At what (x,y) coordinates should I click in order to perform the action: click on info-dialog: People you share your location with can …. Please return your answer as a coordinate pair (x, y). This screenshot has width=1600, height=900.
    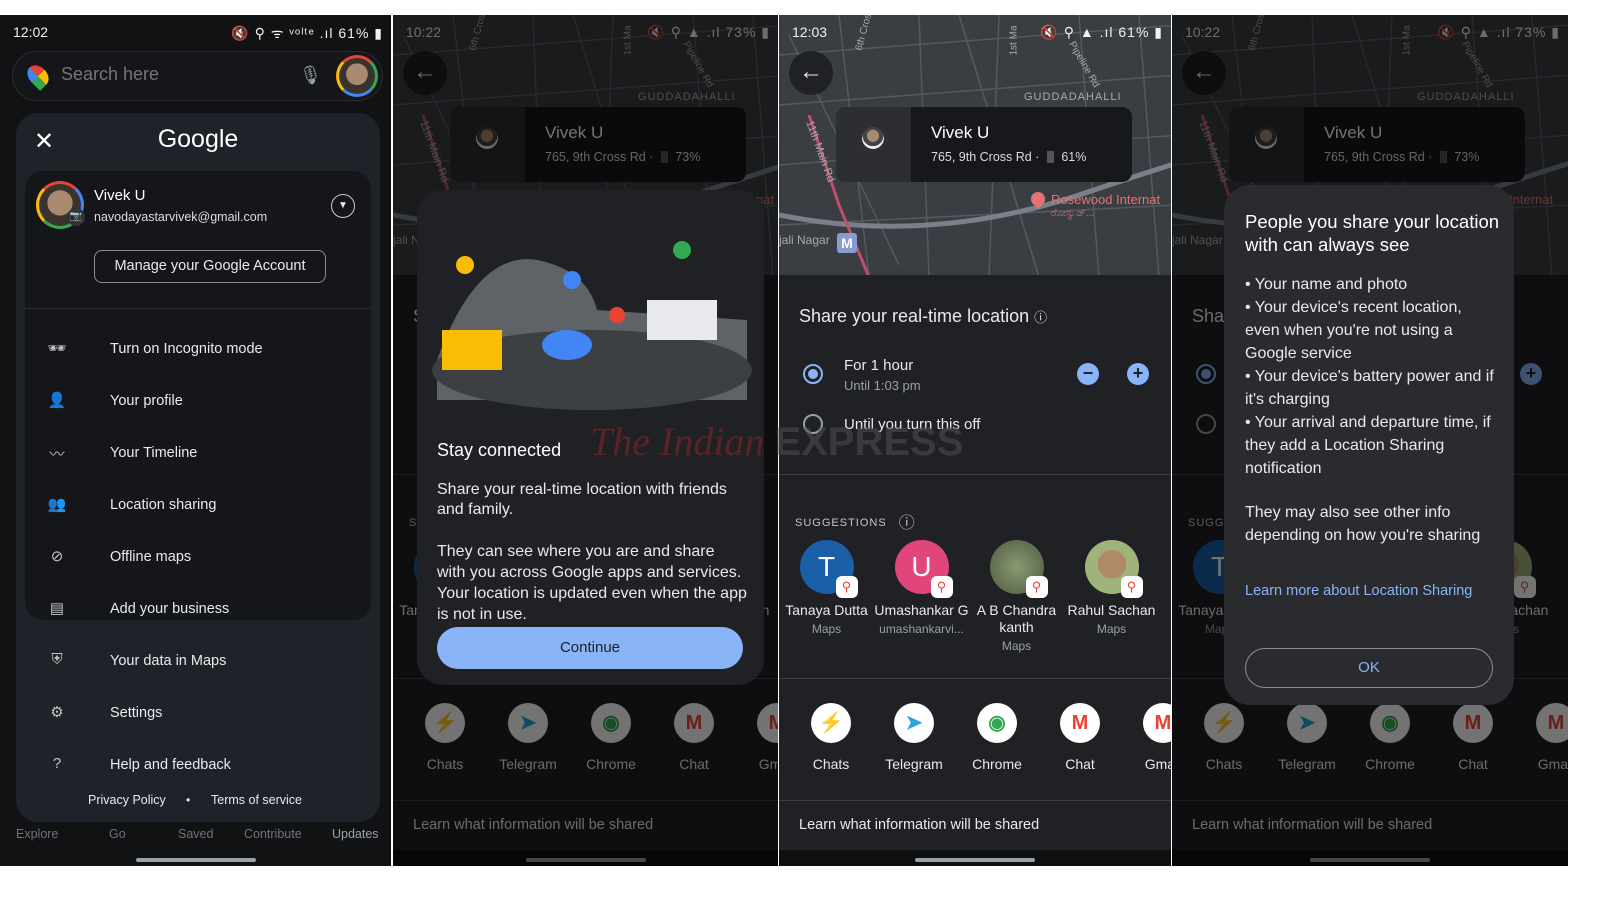
    Looking at the image, I should click on (1369, 445).